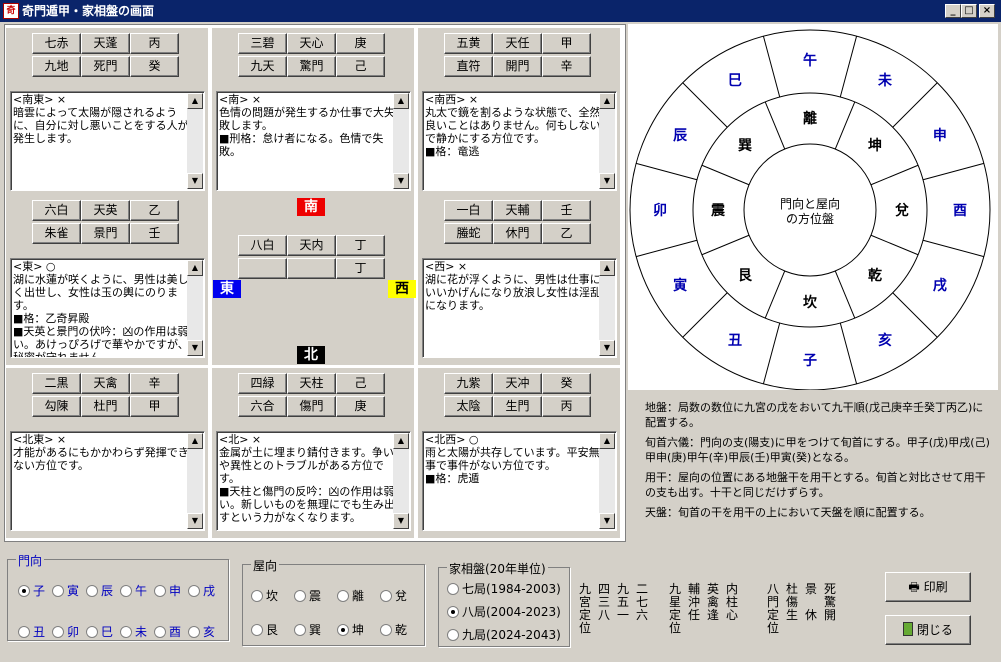 Image resolution: width=1001 pixels, height=662 pixels. I want to click on n-r2-btn-1: 傷門, so click(311, 406).